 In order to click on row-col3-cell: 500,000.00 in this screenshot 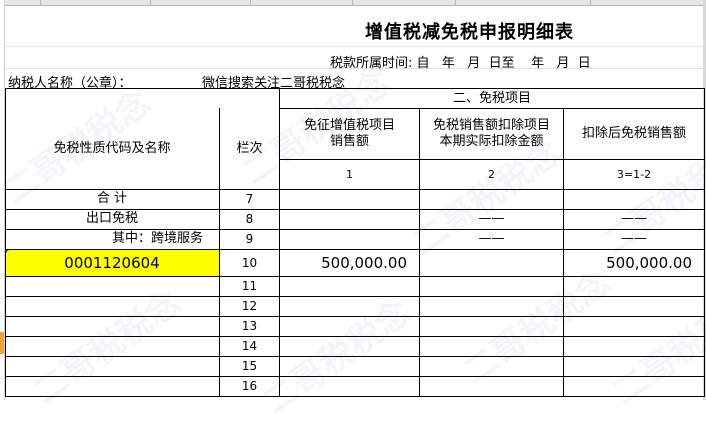, I will do `click(634, 262)`.